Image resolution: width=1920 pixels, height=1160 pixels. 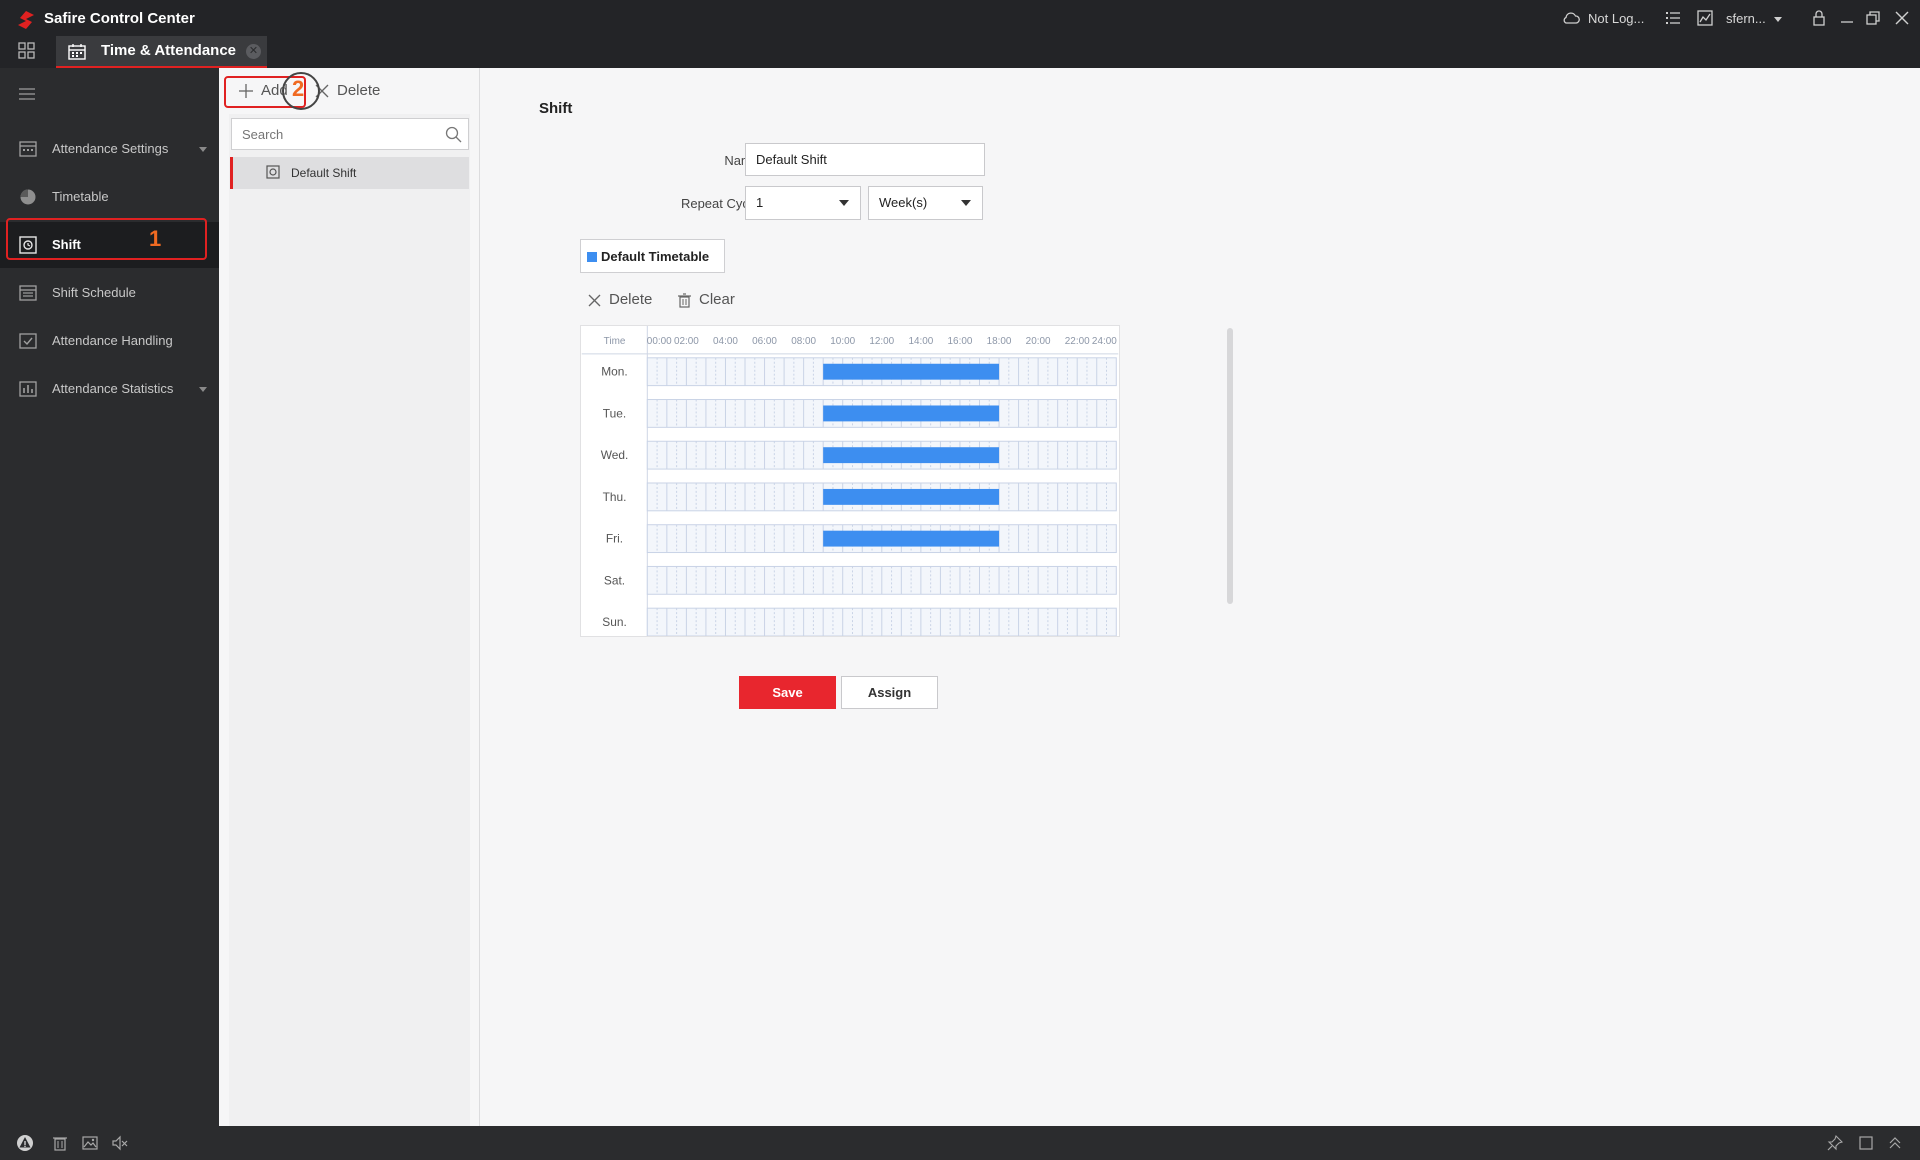 I want to click on delete-period-label: Delete, so click(x=631, y=299).